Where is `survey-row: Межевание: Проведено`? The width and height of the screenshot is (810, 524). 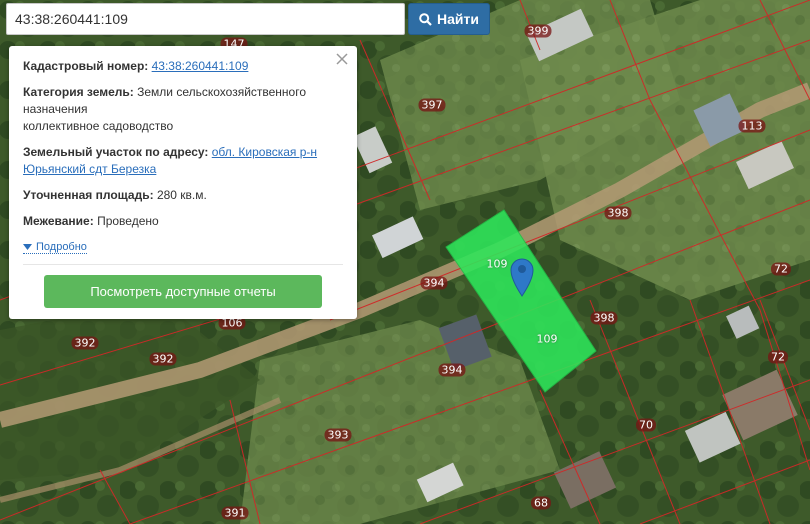 survey-row: Межевание: Проведено is located at coordinates (183, 221).